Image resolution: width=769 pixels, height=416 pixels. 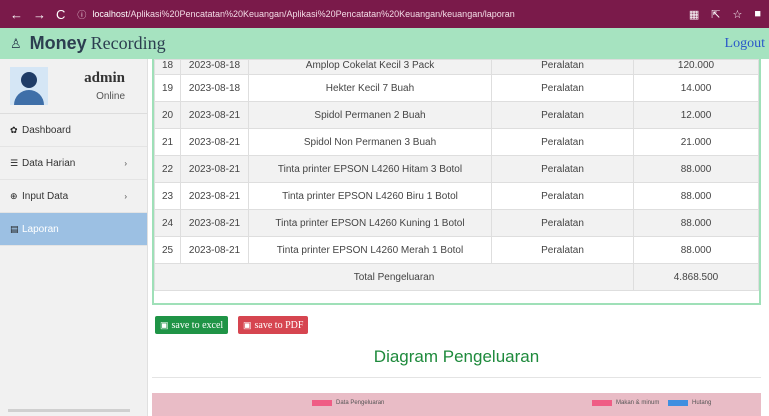 I want to click on chevron-right-icon: ›, so click(x=125, y=163).